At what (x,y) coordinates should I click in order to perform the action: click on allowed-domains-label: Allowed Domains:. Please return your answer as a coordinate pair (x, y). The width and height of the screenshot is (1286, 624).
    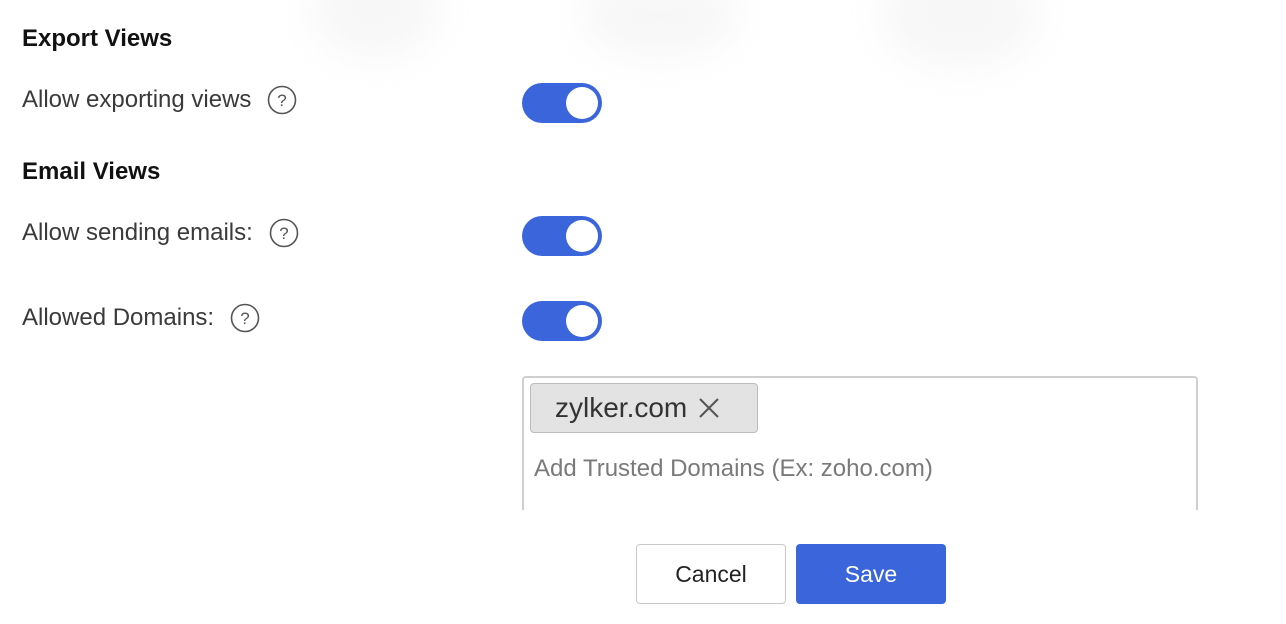
    Looking at the image, I should click on (118, 317).